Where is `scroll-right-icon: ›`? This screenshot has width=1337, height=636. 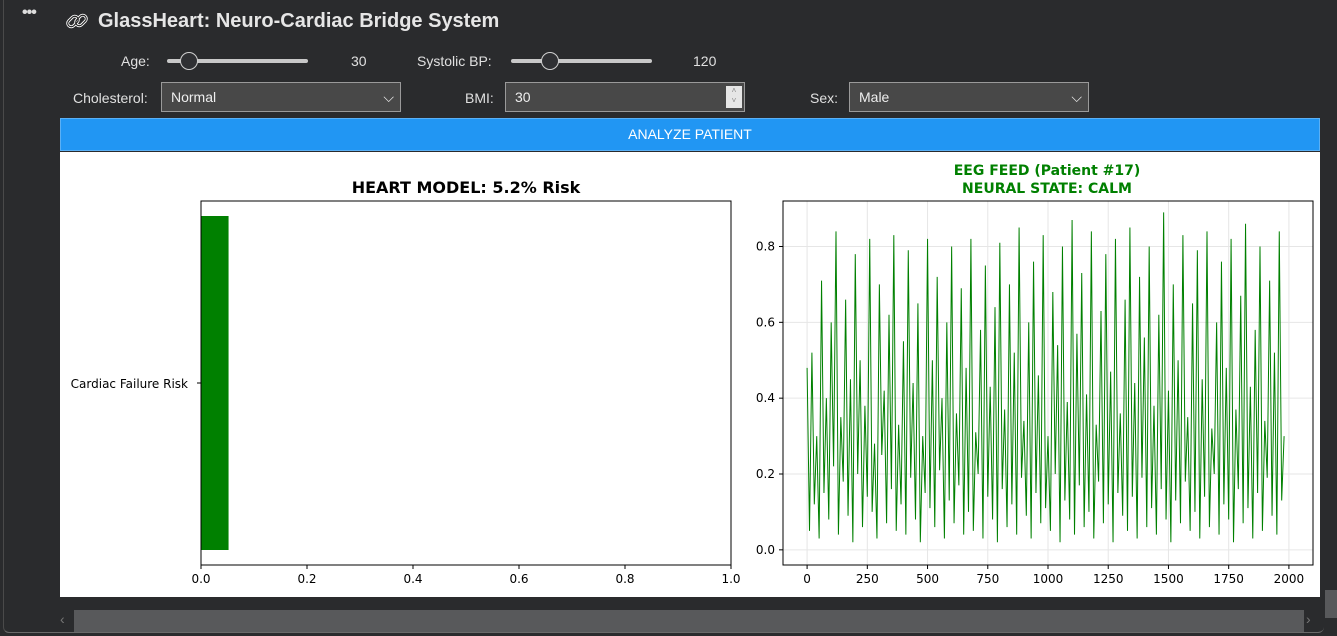
scroll-right-icon: › is located at coordinates (1308, 619).